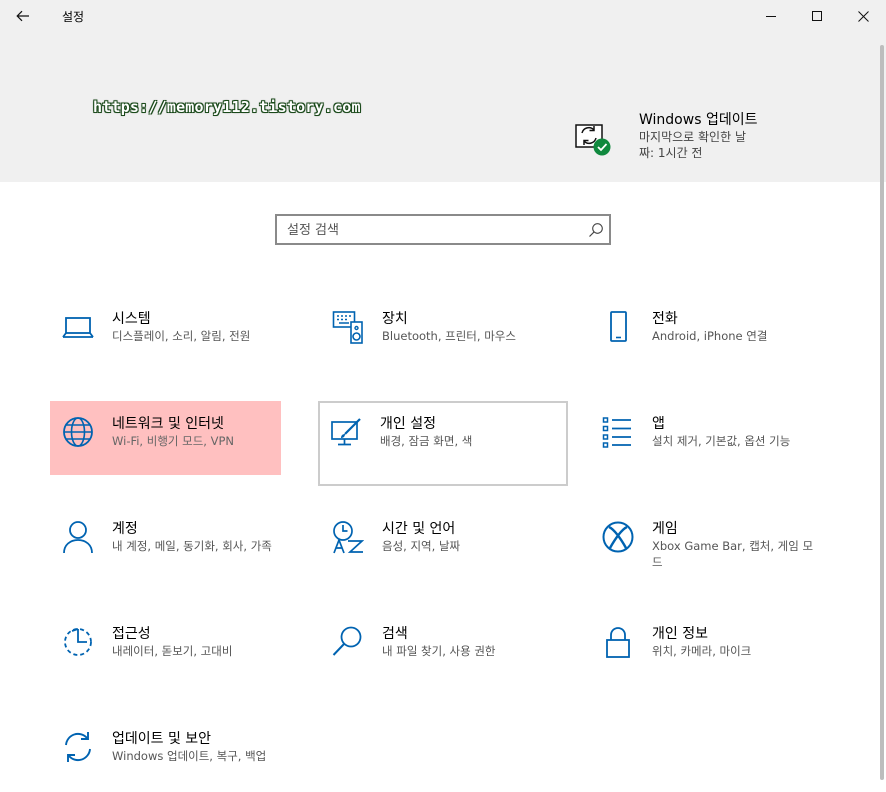 This screenshot has height=792, width=886. Describe the element at coordinates (432, 230) in the screenshot. I see `search-input` at that location.